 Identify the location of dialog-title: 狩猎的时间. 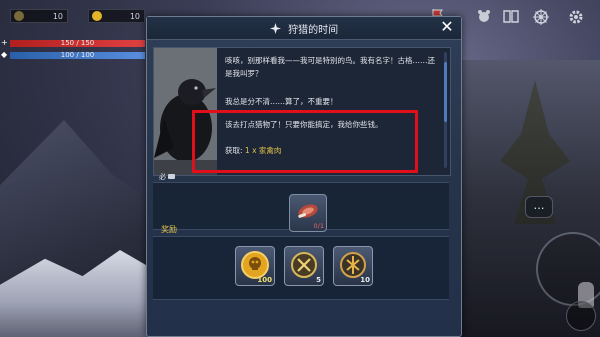
(304, 28).